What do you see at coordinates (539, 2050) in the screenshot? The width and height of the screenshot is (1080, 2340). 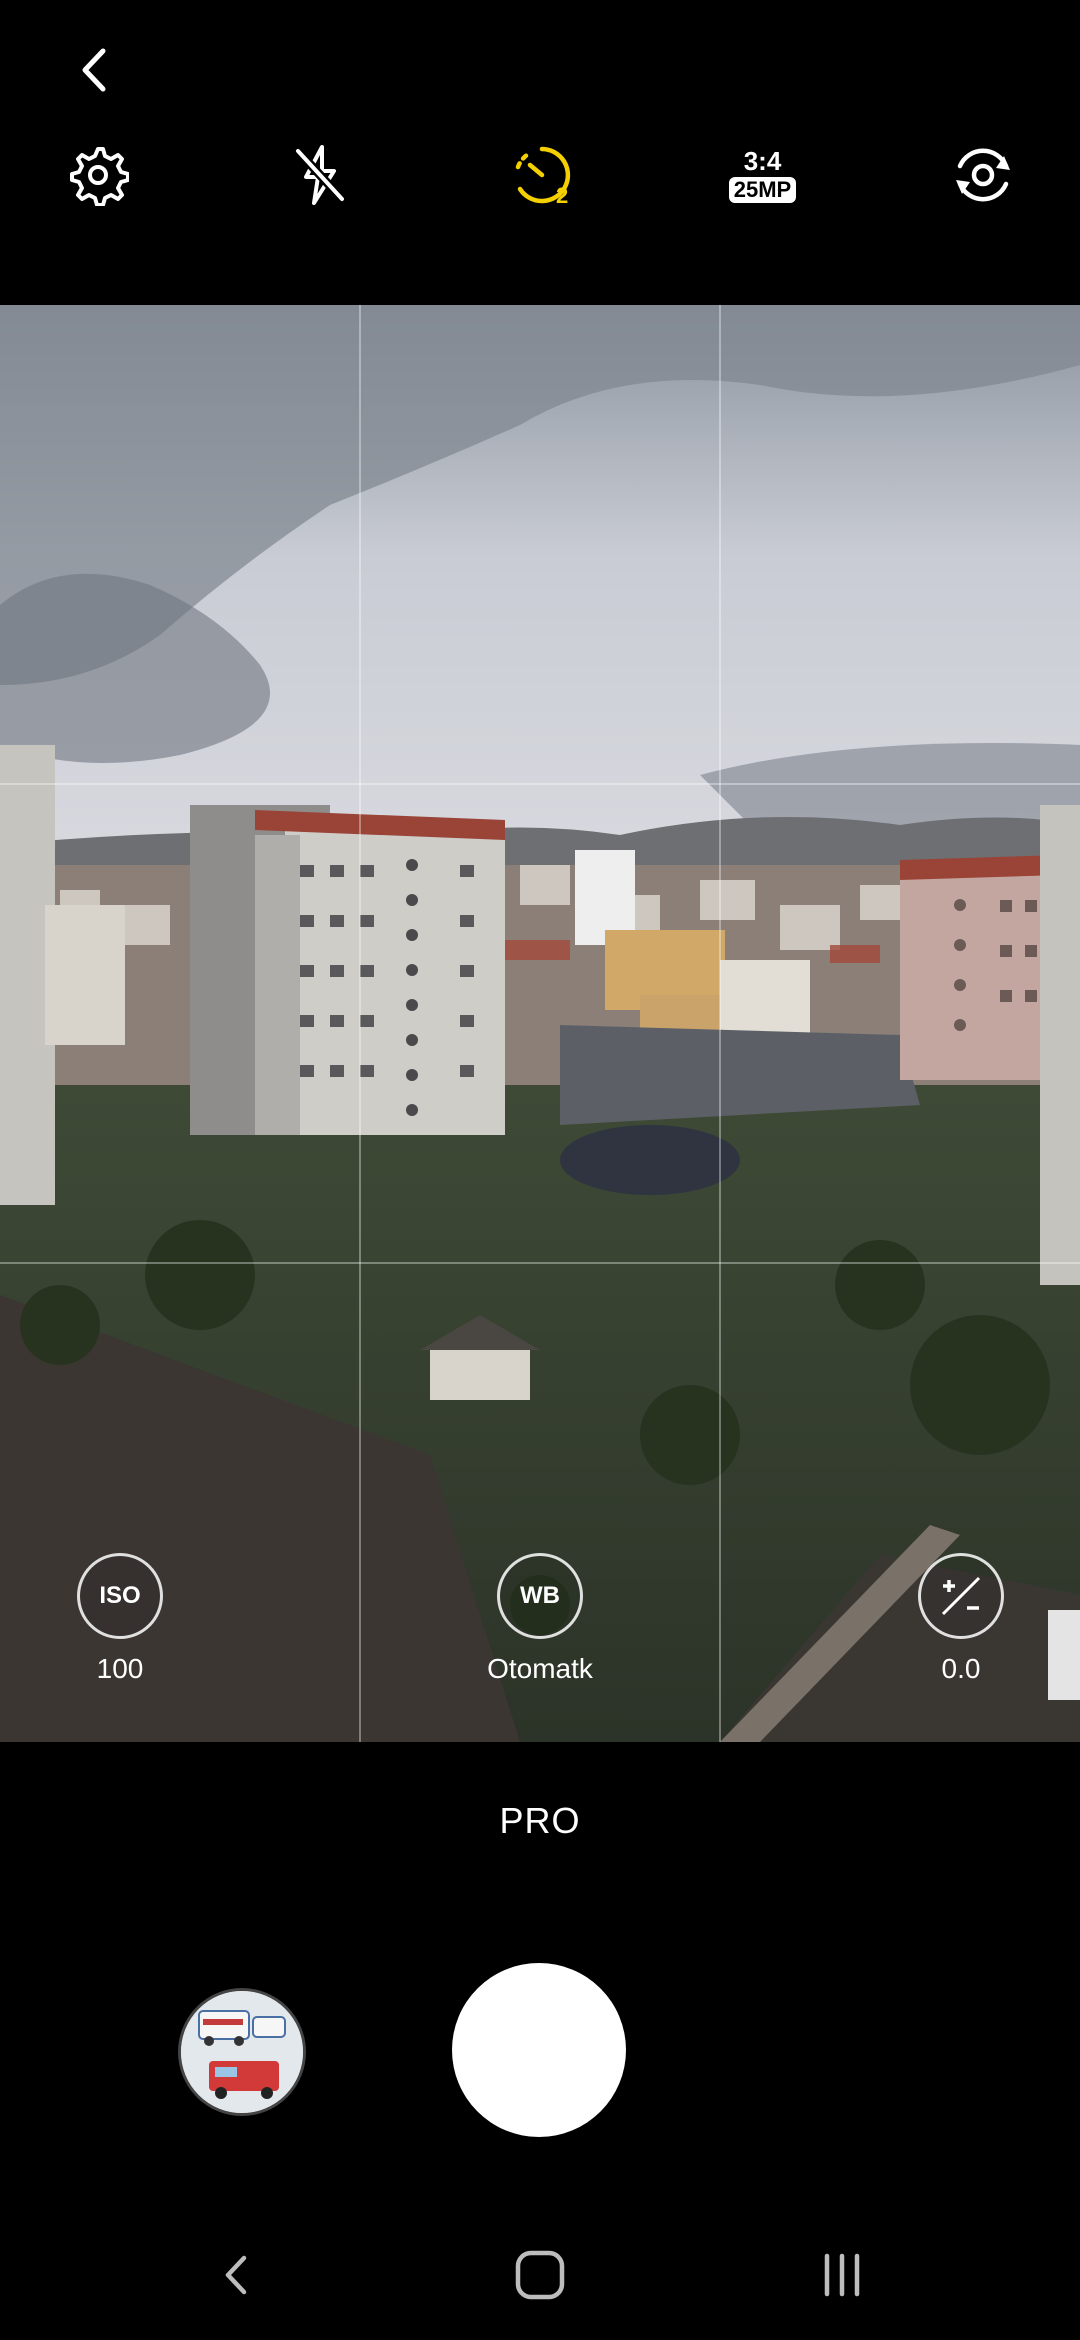 I see `shutter-button` at bounding box center [539, 2050].